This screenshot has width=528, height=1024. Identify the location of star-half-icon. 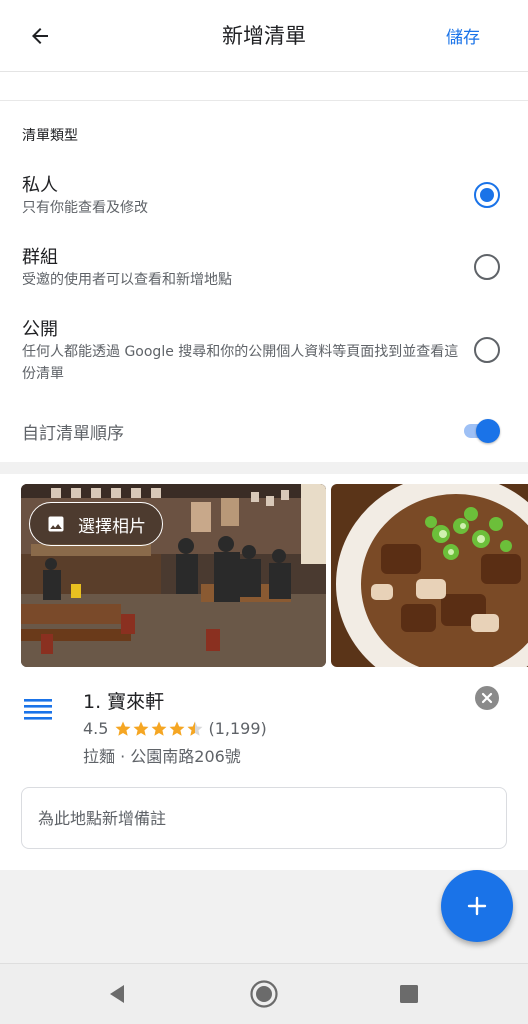
(195, 728).